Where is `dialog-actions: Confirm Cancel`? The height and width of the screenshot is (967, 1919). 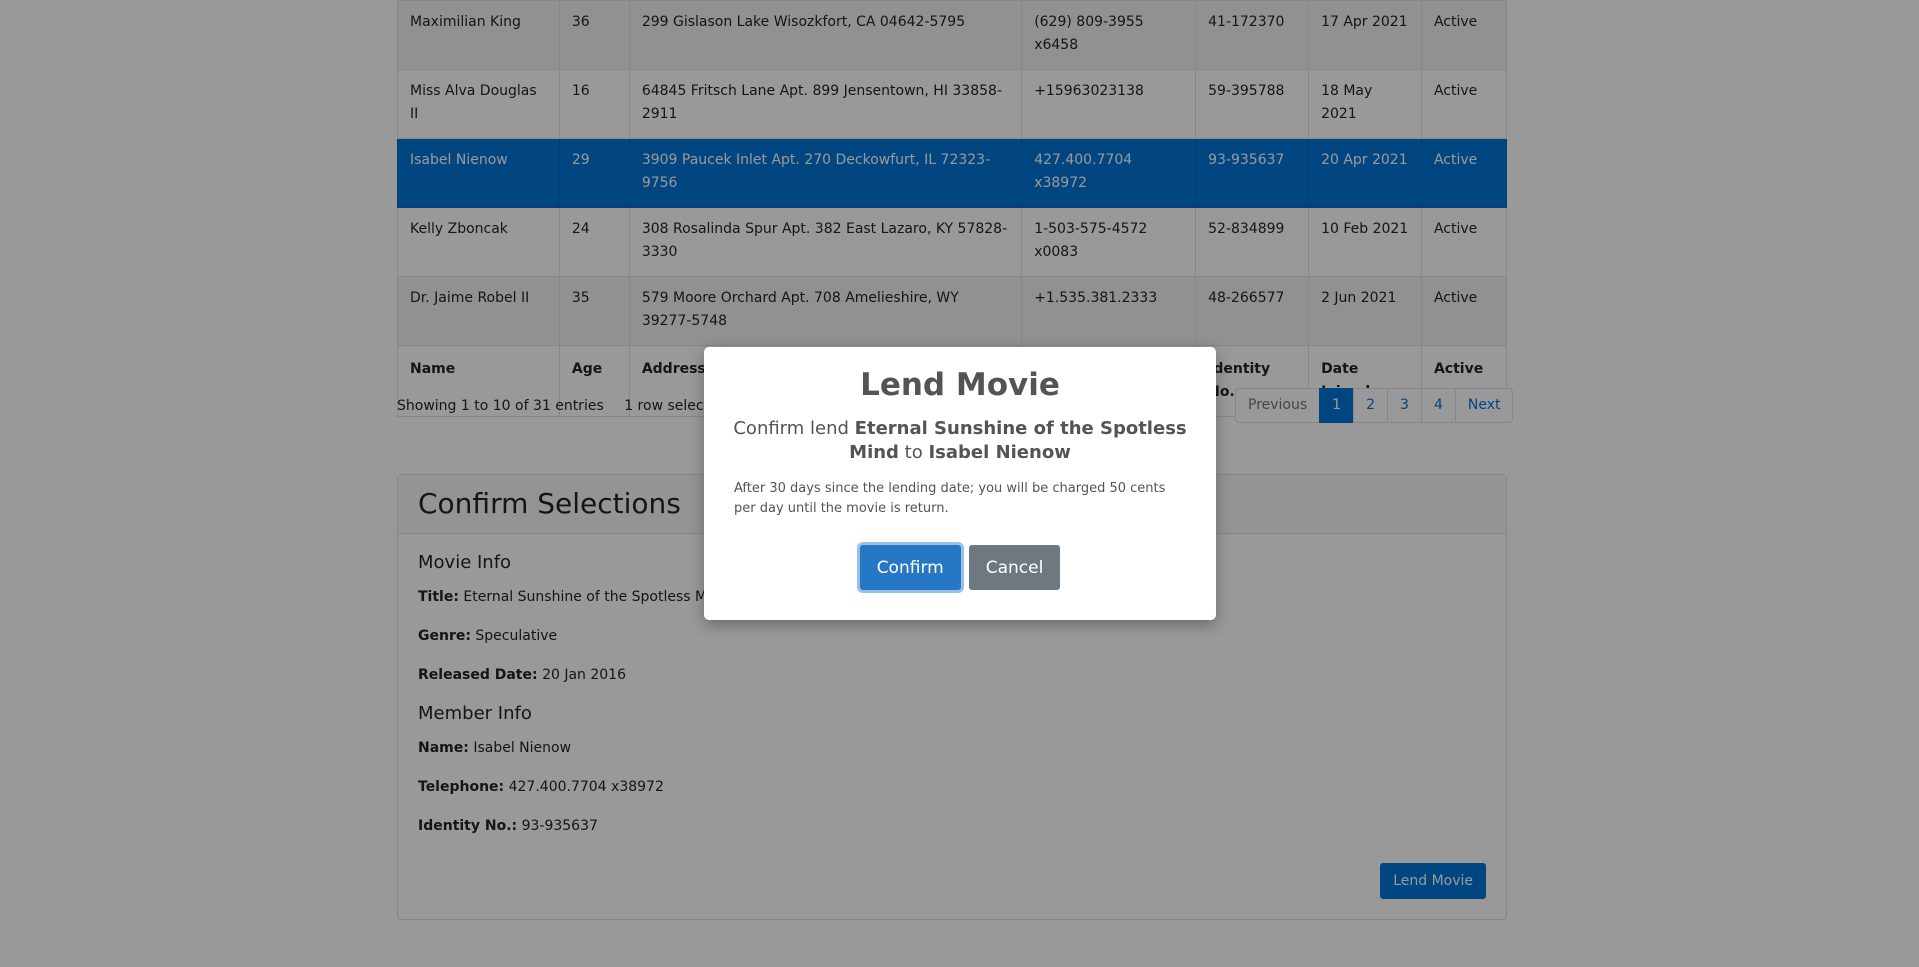
dialog-actions: Confirm Cancel is located at coordinates (960, 567).